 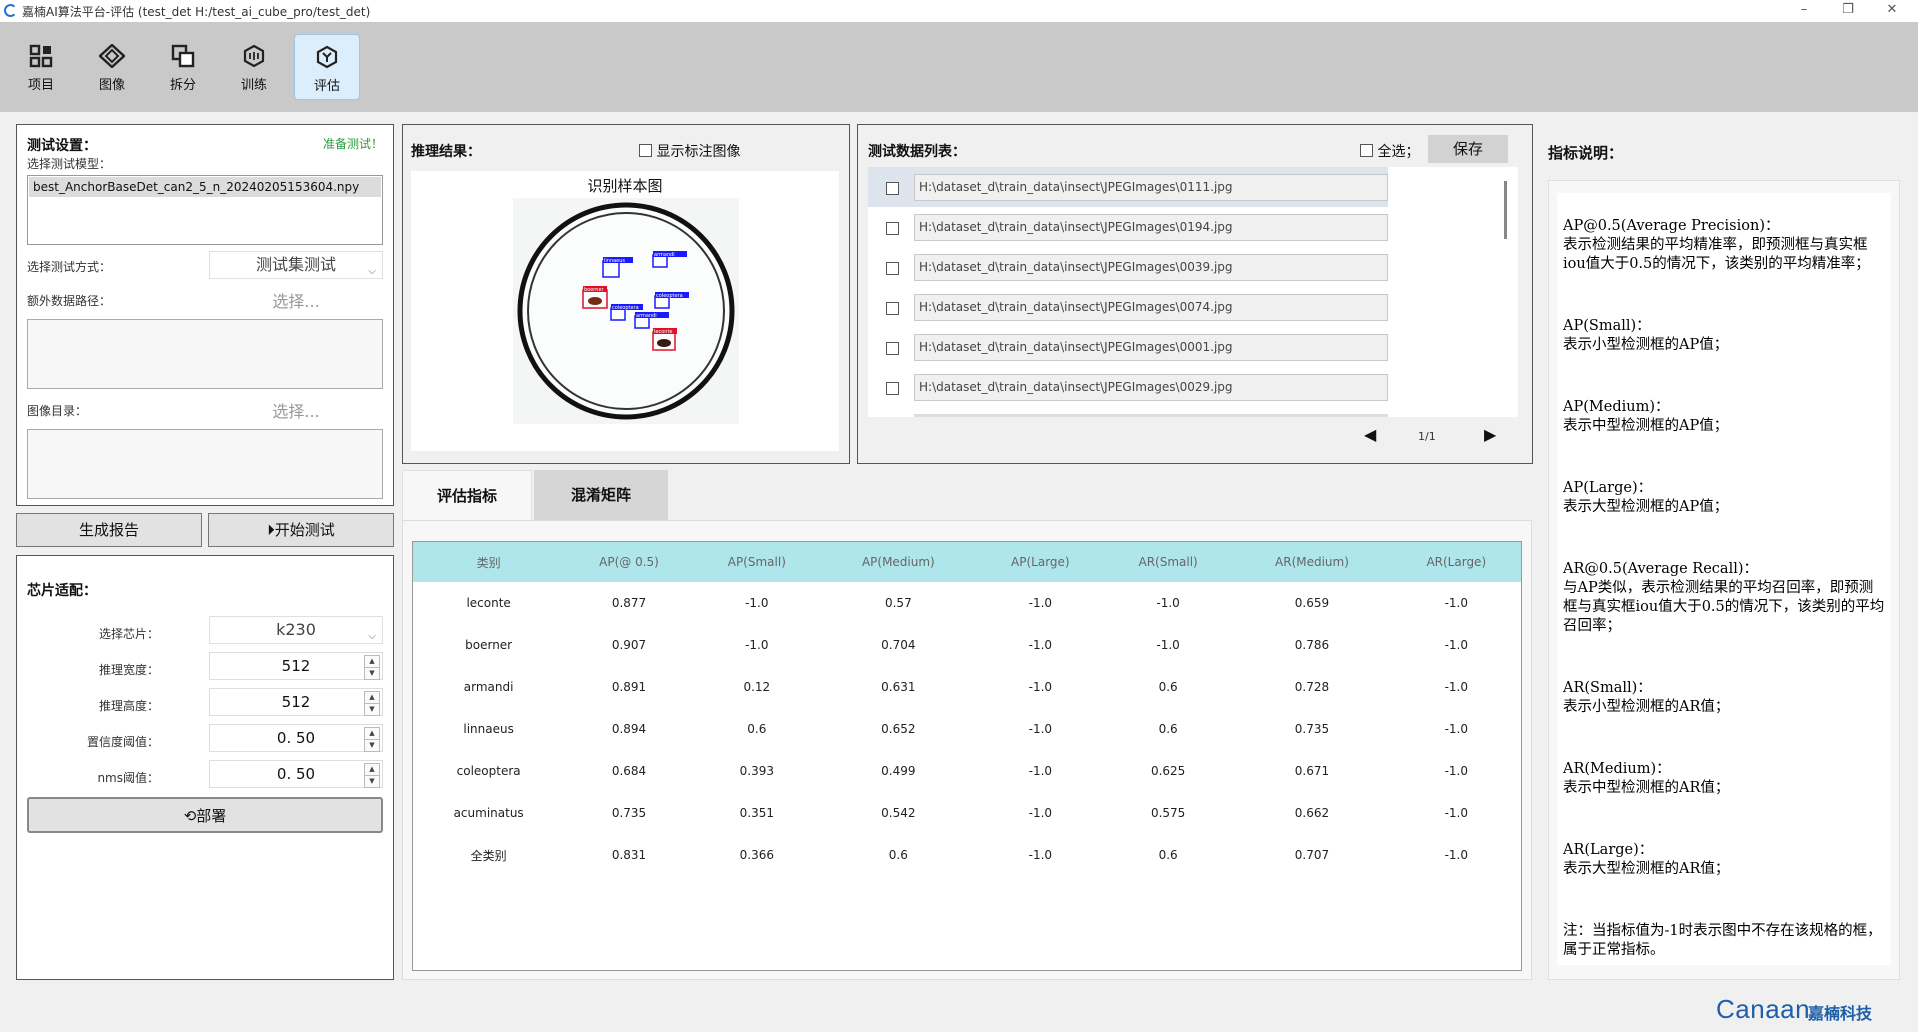 What do you see at coordinates (296, 666) in the screenshot?
I see `width-spinbox: 512 ▲ ▼` at bounding box center [296, 666].